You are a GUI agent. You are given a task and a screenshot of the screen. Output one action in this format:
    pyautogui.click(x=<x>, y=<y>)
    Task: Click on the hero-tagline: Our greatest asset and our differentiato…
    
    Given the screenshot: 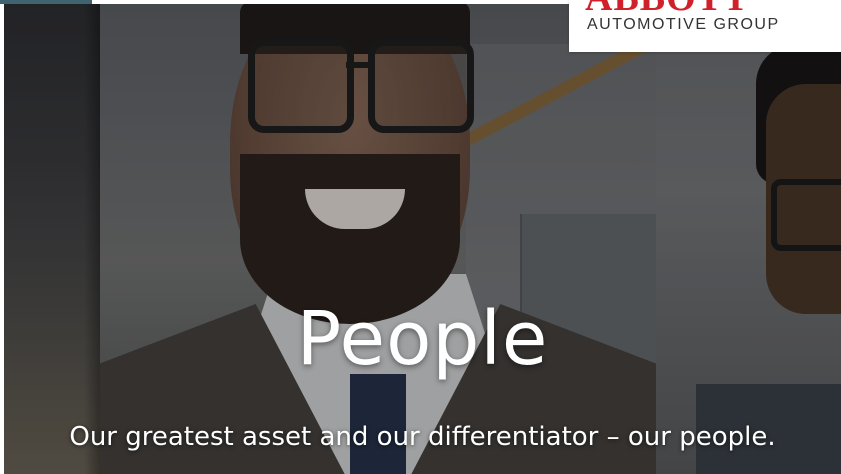 What is the action you would take?
    pyautogui.click(x=422, y=437)
    